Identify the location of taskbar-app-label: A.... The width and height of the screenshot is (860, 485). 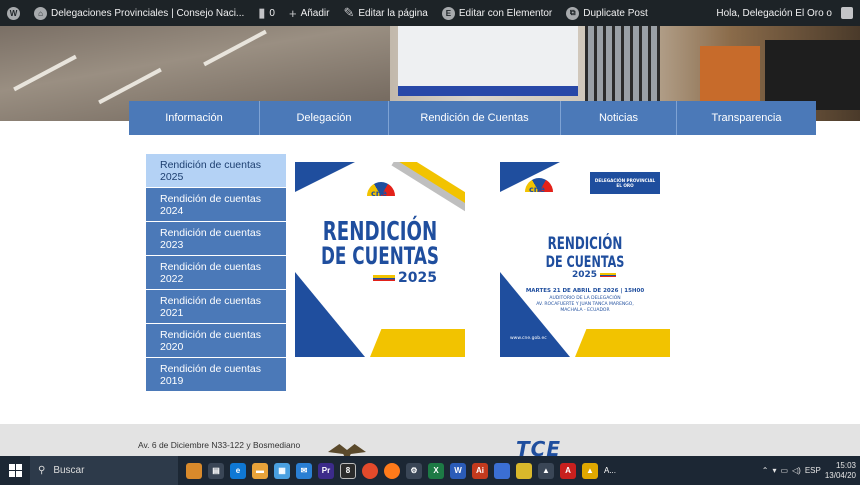
(610, 470).